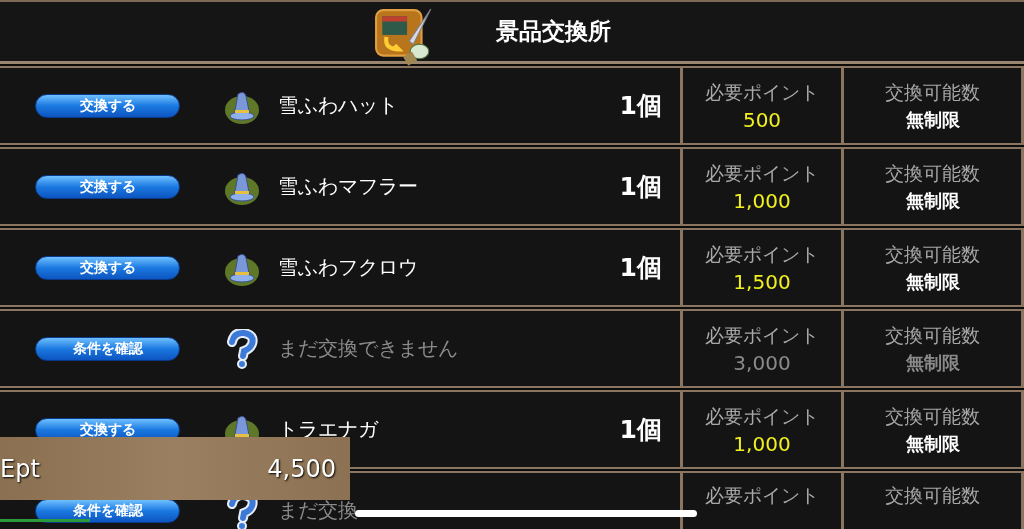  Describe the element at coordinates (762, 281) in the screenshot. I see `points-value: 1,500` at that location.